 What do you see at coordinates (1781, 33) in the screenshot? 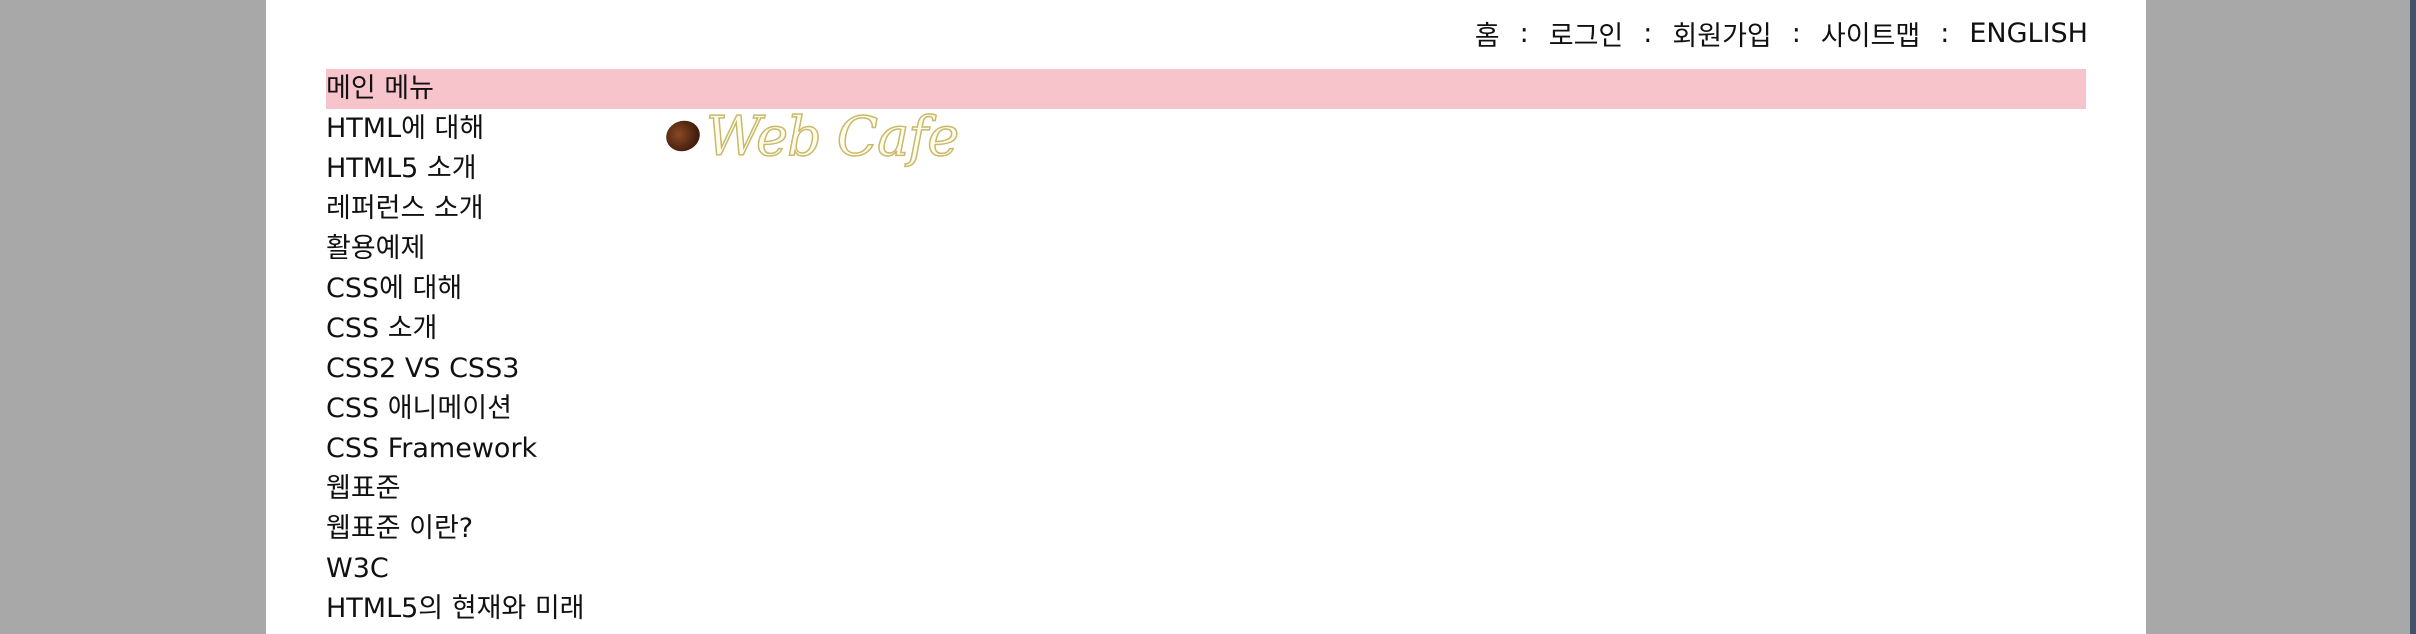
I see `utility-nav: 홈 : 로그인 : 회원가입 : 사이트맵 : ENGLISH` at bounding box center [1781, 33].